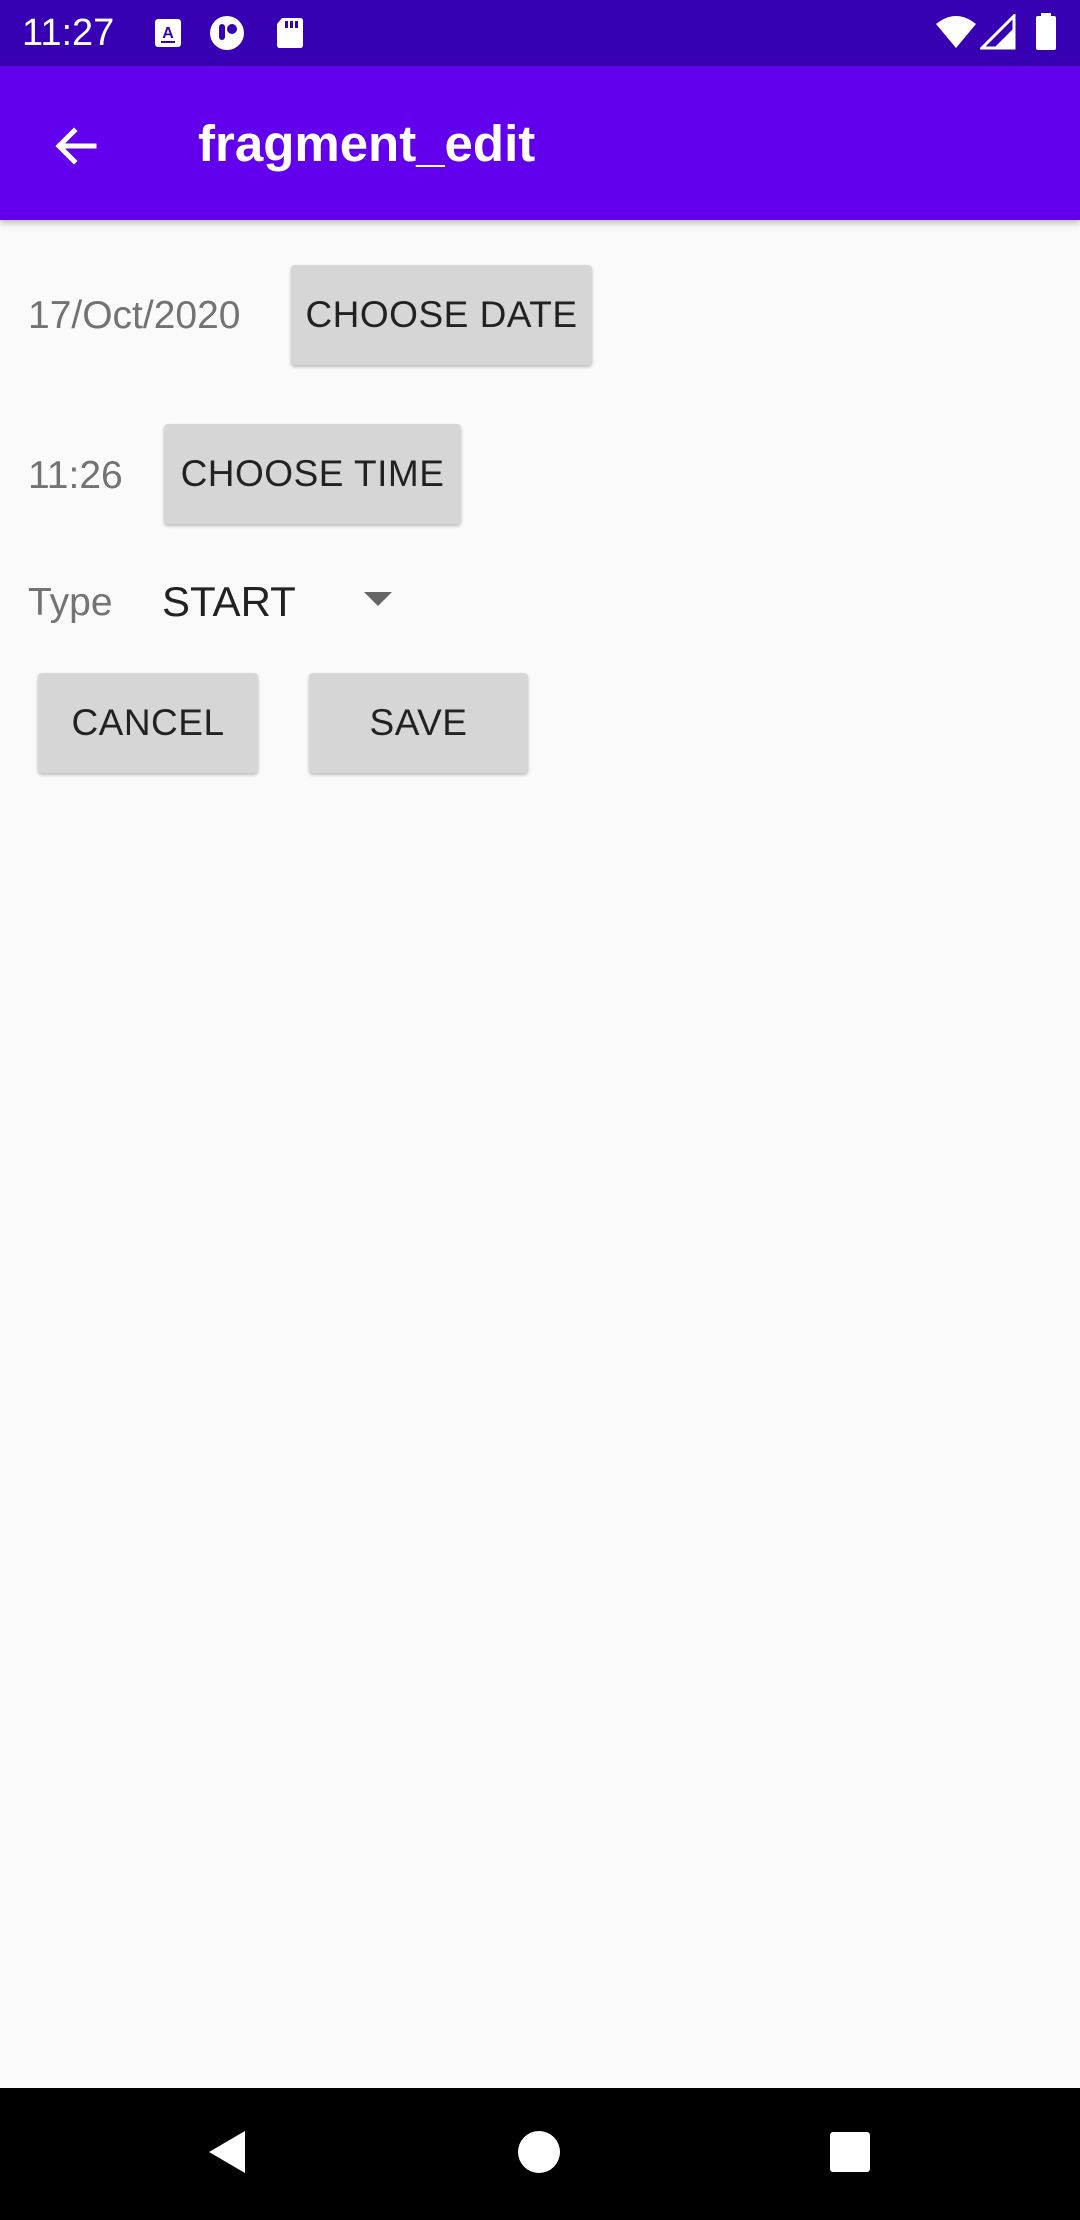 The height and width of the screenshot is (2220, 1080). I want to click on dropdown-arrow-icon, so click(378, 599).